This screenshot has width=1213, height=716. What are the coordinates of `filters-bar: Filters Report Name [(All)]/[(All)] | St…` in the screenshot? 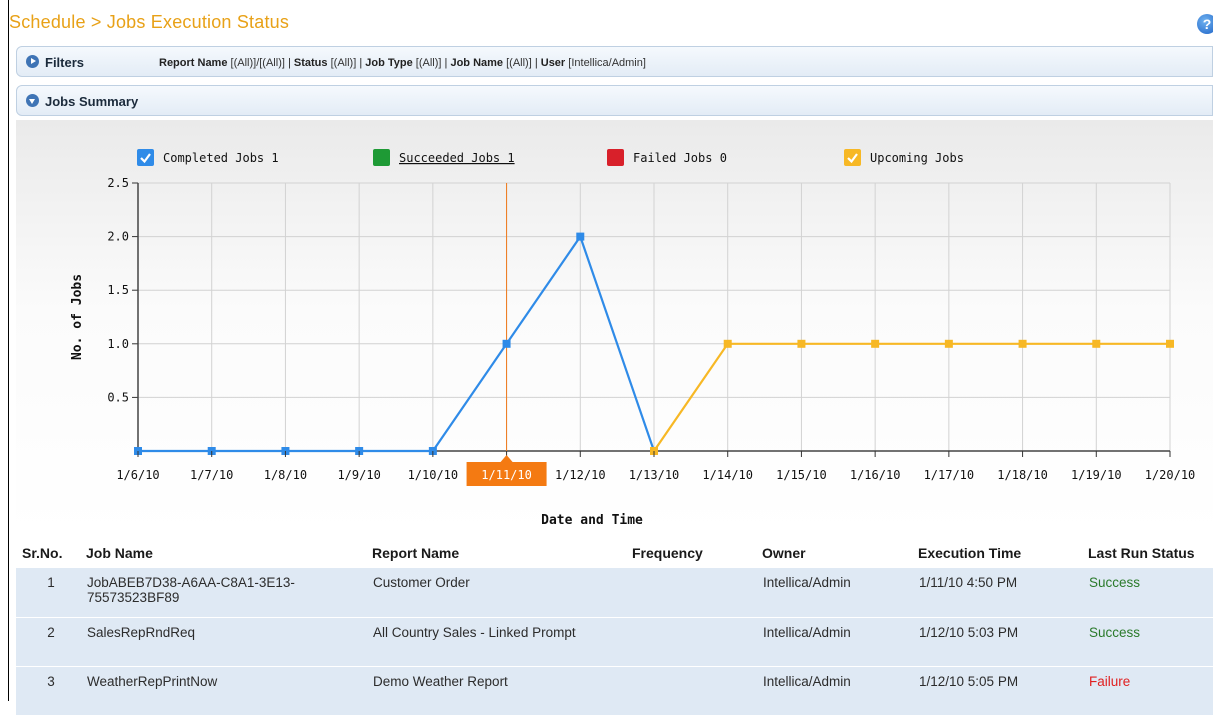 It's located at (614, 61).